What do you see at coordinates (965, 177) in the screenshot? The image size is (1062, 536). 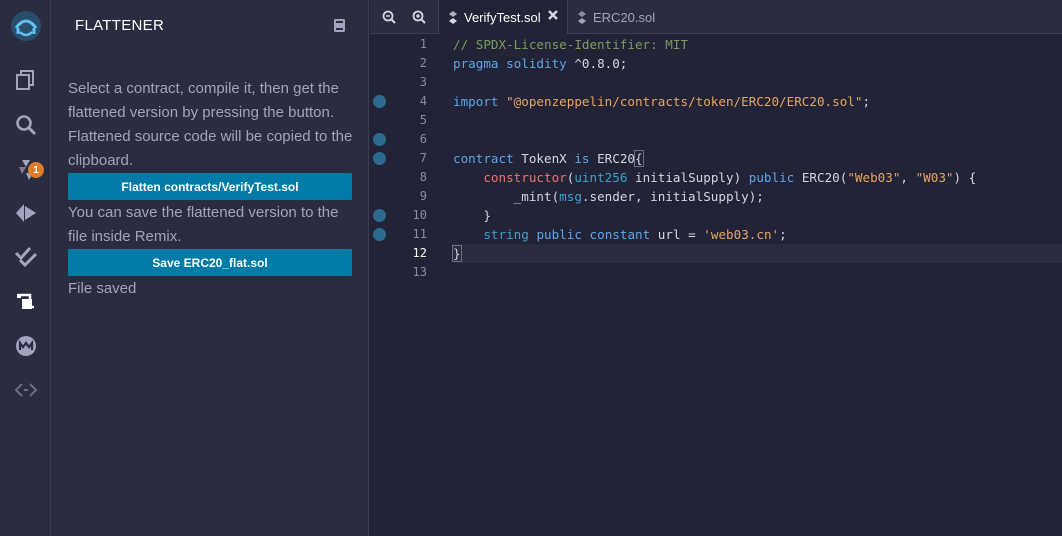 I see `code-token: ) {` at bounding box center [965, 177].